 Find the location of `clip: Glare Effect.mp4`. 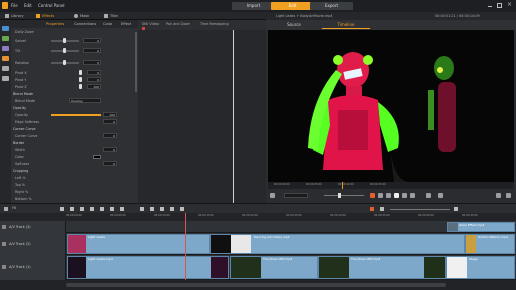

clip: Glare Effect.mp4 is located at coordinates (481, 227).